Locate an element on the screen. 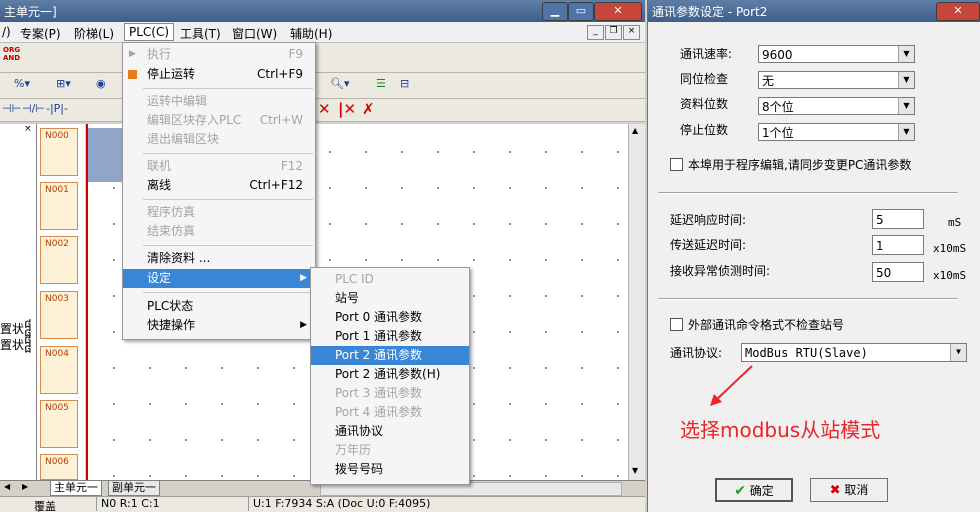 Image resolution: width=980 pixels, height=512 pixels. maximize-button: ▭ is located at coordinates (581, 11).